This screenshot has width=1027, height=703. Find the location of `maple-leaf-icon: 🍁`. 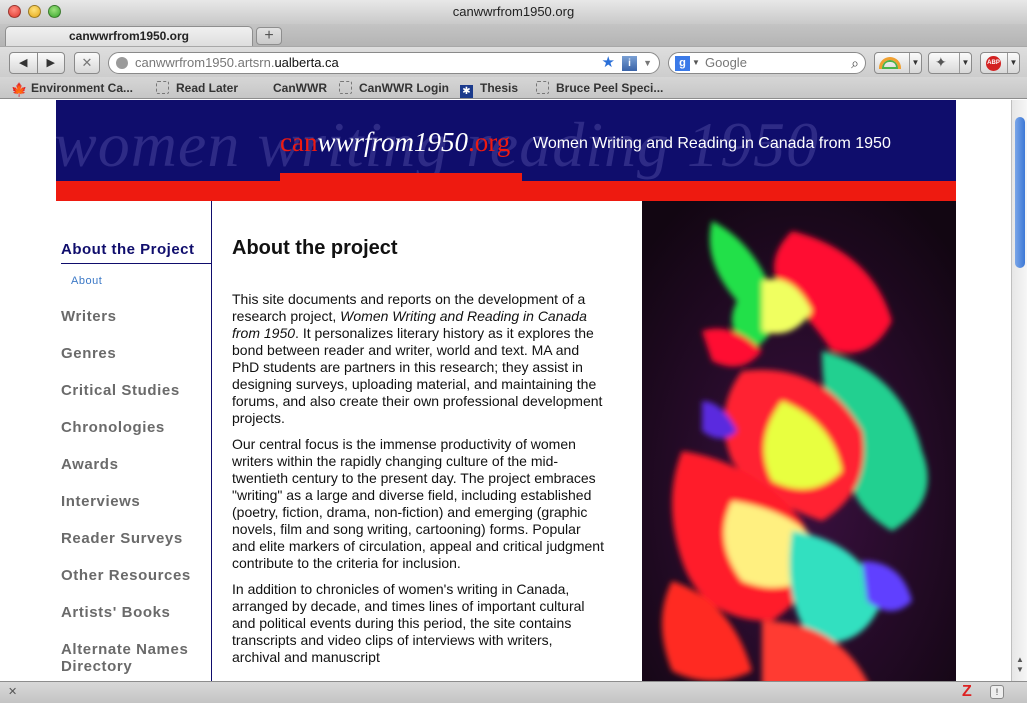

maple-leaf-icon: 🍁 is located at coordinates (19, 89).